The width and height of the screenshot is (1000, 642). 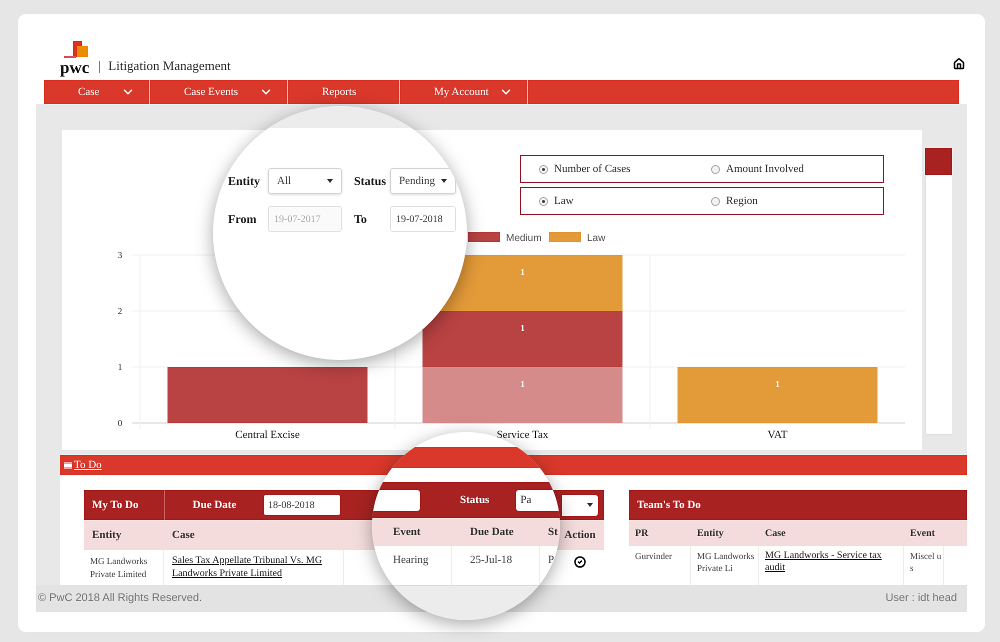 What do you see at coordinates (564, 201) in the screenshot?
I see `radio-label: Law` at bounding box center [564, 201].